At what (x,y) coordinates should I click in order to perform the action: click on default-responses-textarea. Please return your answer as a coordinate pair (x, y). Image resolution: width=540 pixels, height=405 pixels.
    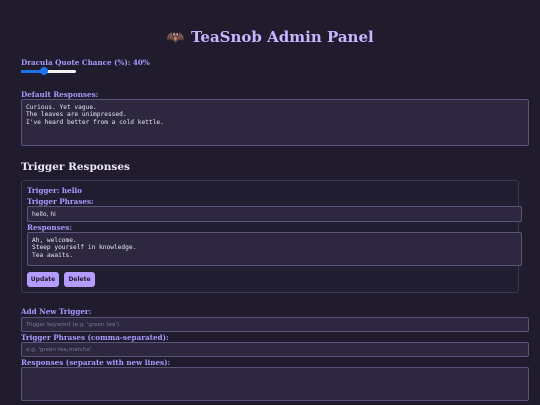
    Looking at the image, I should click on (275, 122).